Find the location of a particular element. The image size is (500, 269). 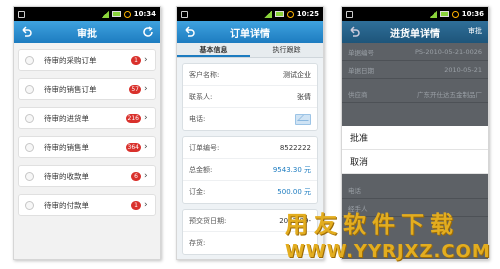

count-badge: 57 is located at coordinates (135, 89).